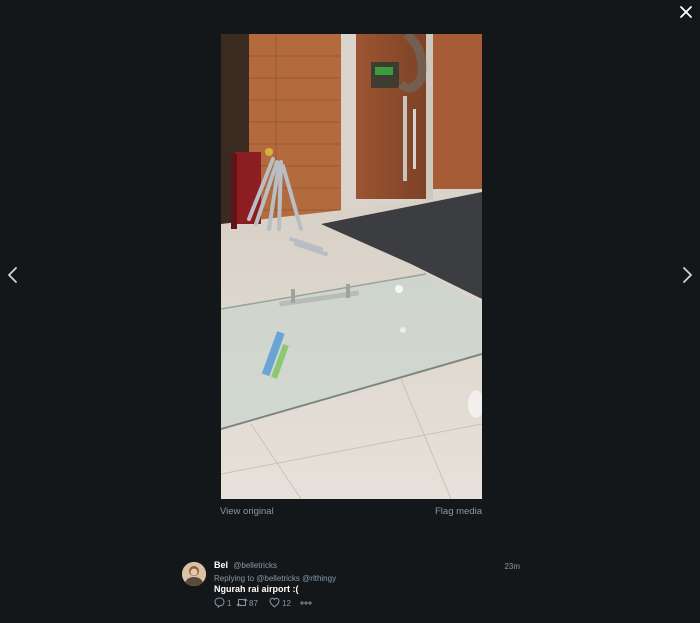  What do you see at coordinates (256, 589) in the screenshot?
I see `tweet-text: Ngurah rai airport :(` at bounding box center [256, 589].